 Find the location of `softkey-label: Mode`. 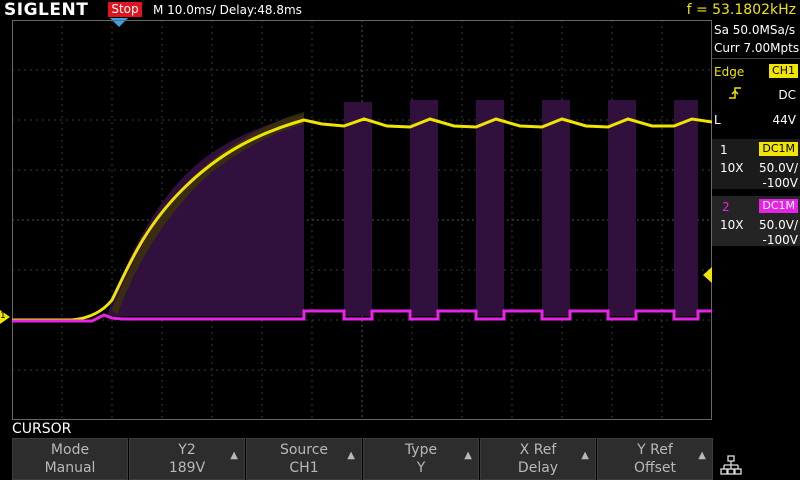

softkey-label: Mode is located at coordinates (70, 450).